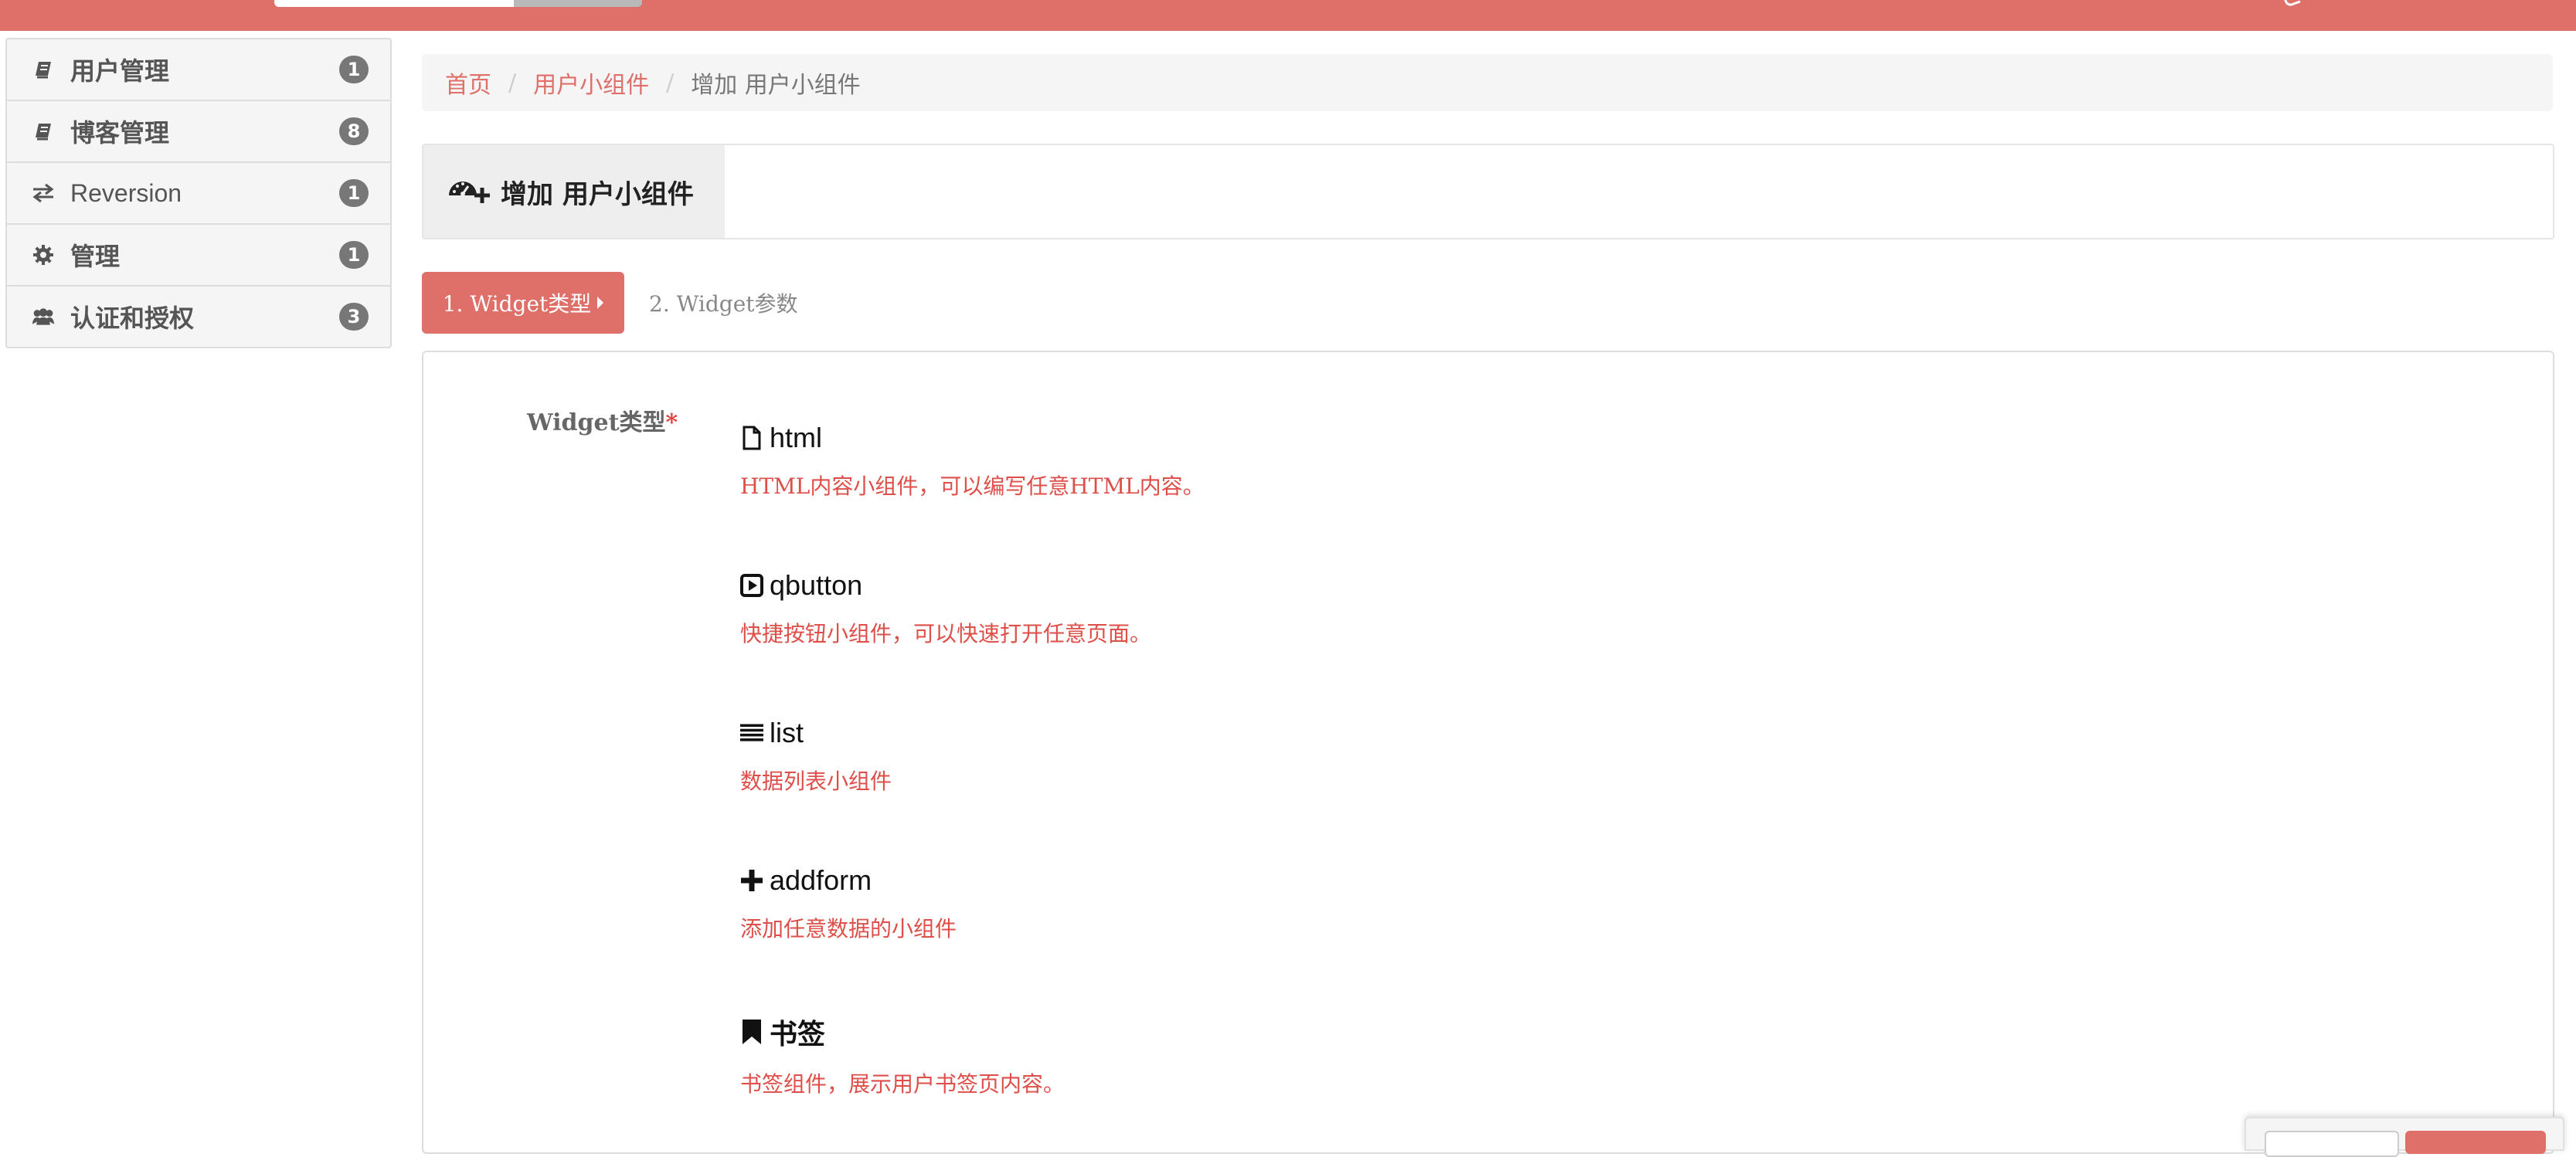 Image resolution: width=2576 pixels, height=1157 pixels. Describe the element at coordinates (671, 422) in the screenshot. I see `required-marker: *` at that location.